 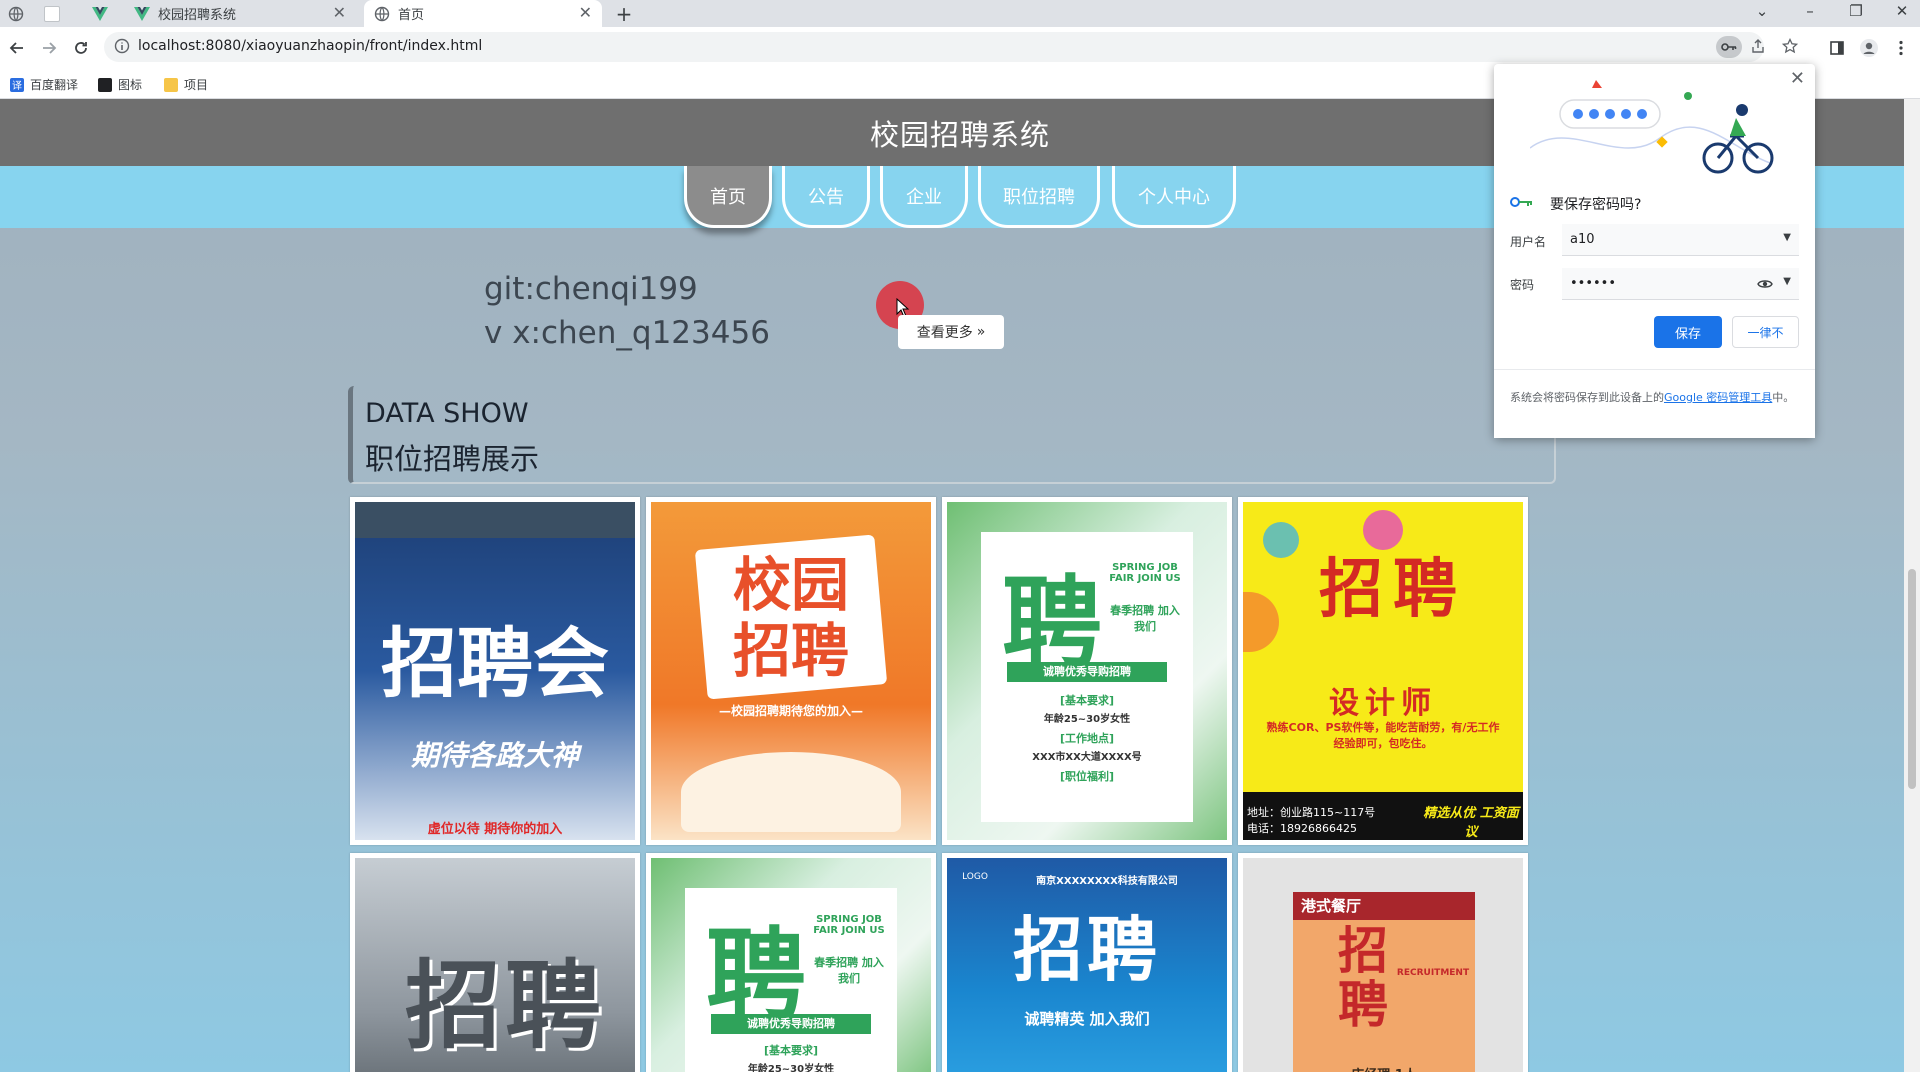 What do you see at coordinates (1311, 812) in the screenshot?
I see `poster-addr: 地址：创业路115~117号` at bounding box center [1311, 812].